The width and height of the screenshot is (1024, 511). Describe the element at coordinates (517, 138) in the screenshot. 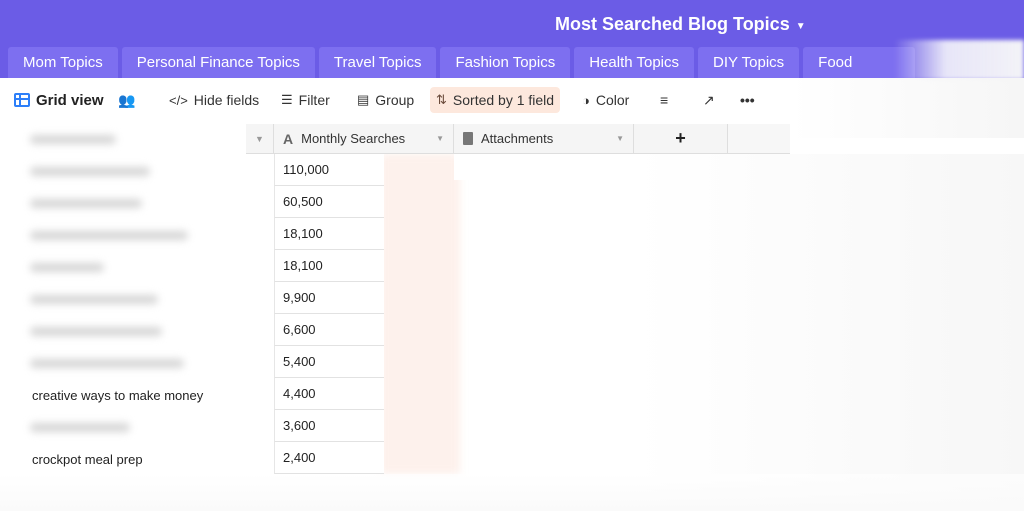

I see `column-label: Attachments` at that location.